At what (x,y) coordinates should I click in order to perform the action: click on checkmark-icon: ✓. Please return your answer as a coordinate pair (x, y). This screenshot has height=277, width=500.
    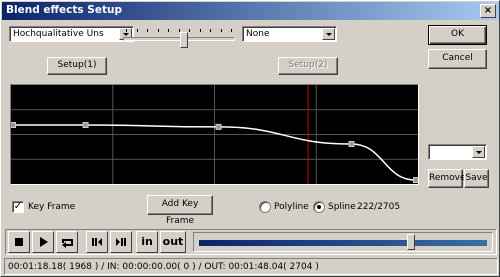
    Looking at the image, I should click on (18, 206).